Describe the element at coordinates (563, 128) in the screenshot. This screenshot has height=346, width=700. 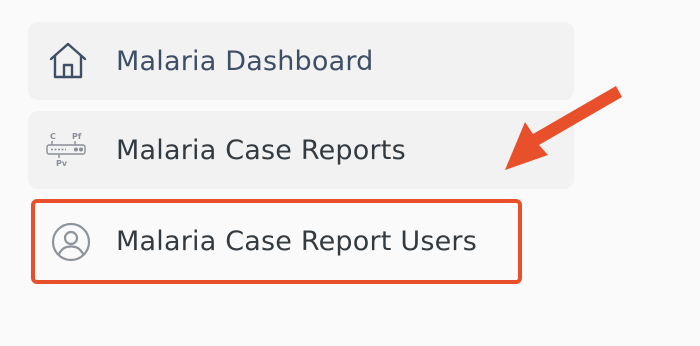
I see `pointer-arrow-icon` at that location.